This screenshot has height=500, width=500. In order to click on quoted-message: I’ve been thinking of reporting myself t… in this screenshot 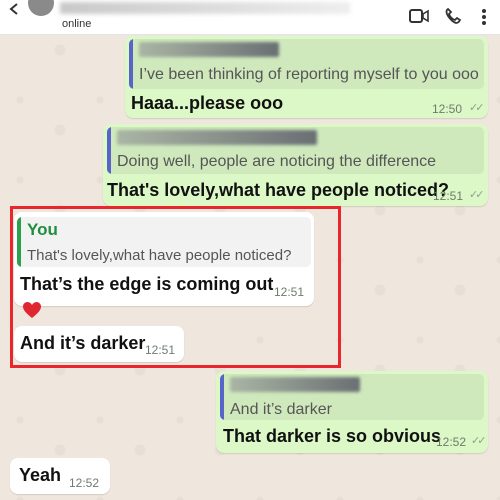, I will do `click(306, 64)`.